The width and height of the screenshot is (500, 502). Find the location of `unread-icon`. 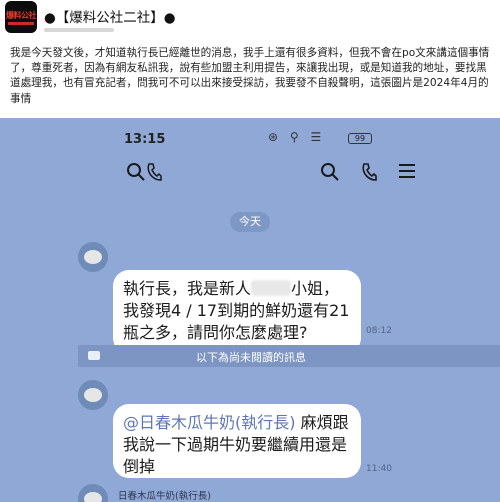

unread-icon is located at coordinates (94, 355).